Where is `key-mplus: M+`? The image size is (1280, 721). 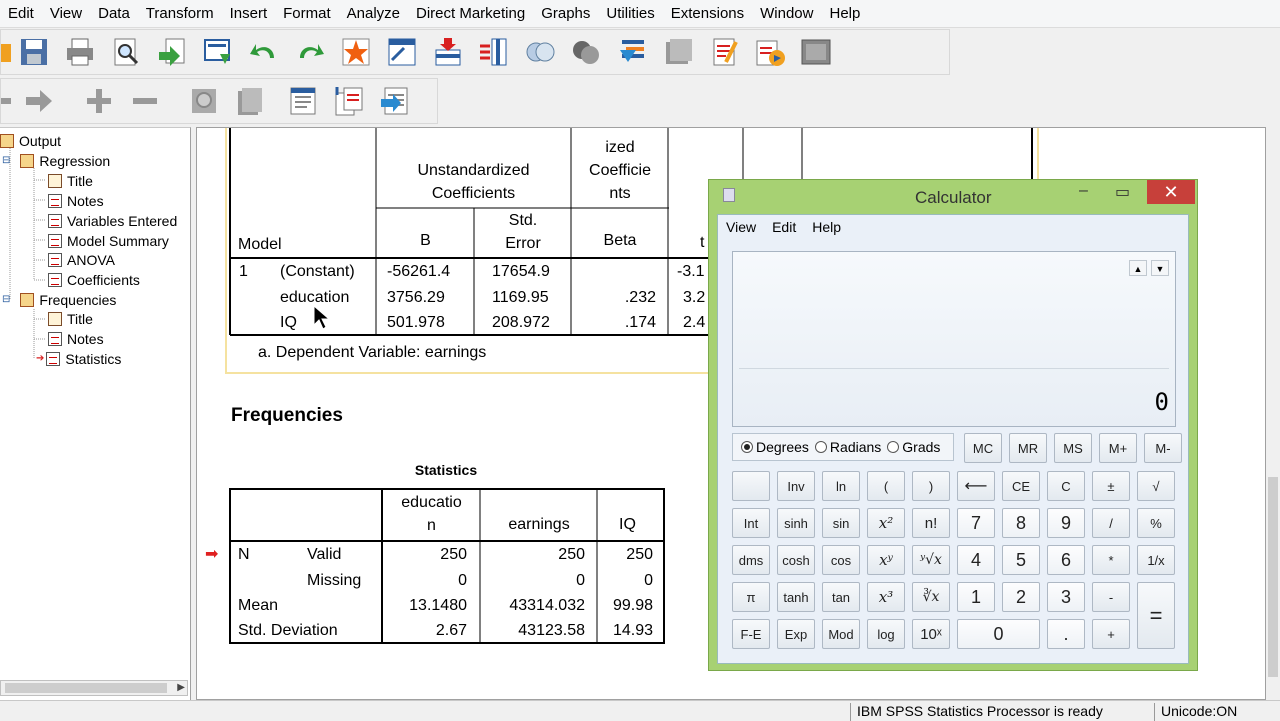 key-mplus: M+ is located at coordinates (1118, 448).